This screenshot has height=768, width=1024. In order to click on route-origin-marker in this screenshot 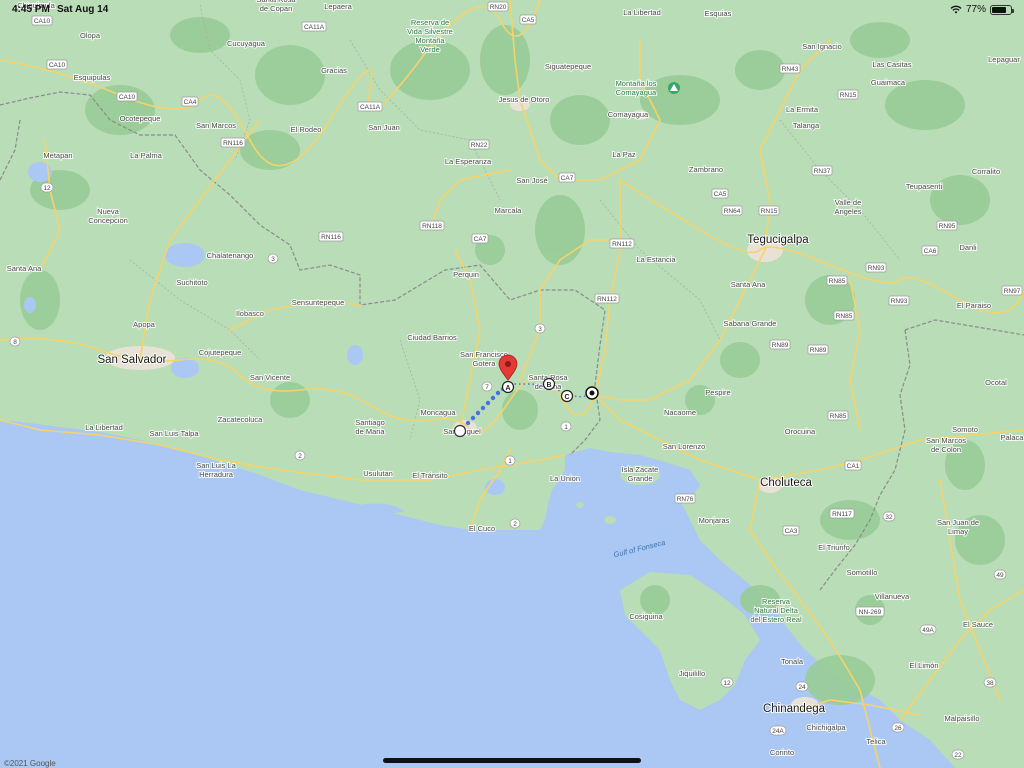, I will do `click(460, 431)`.